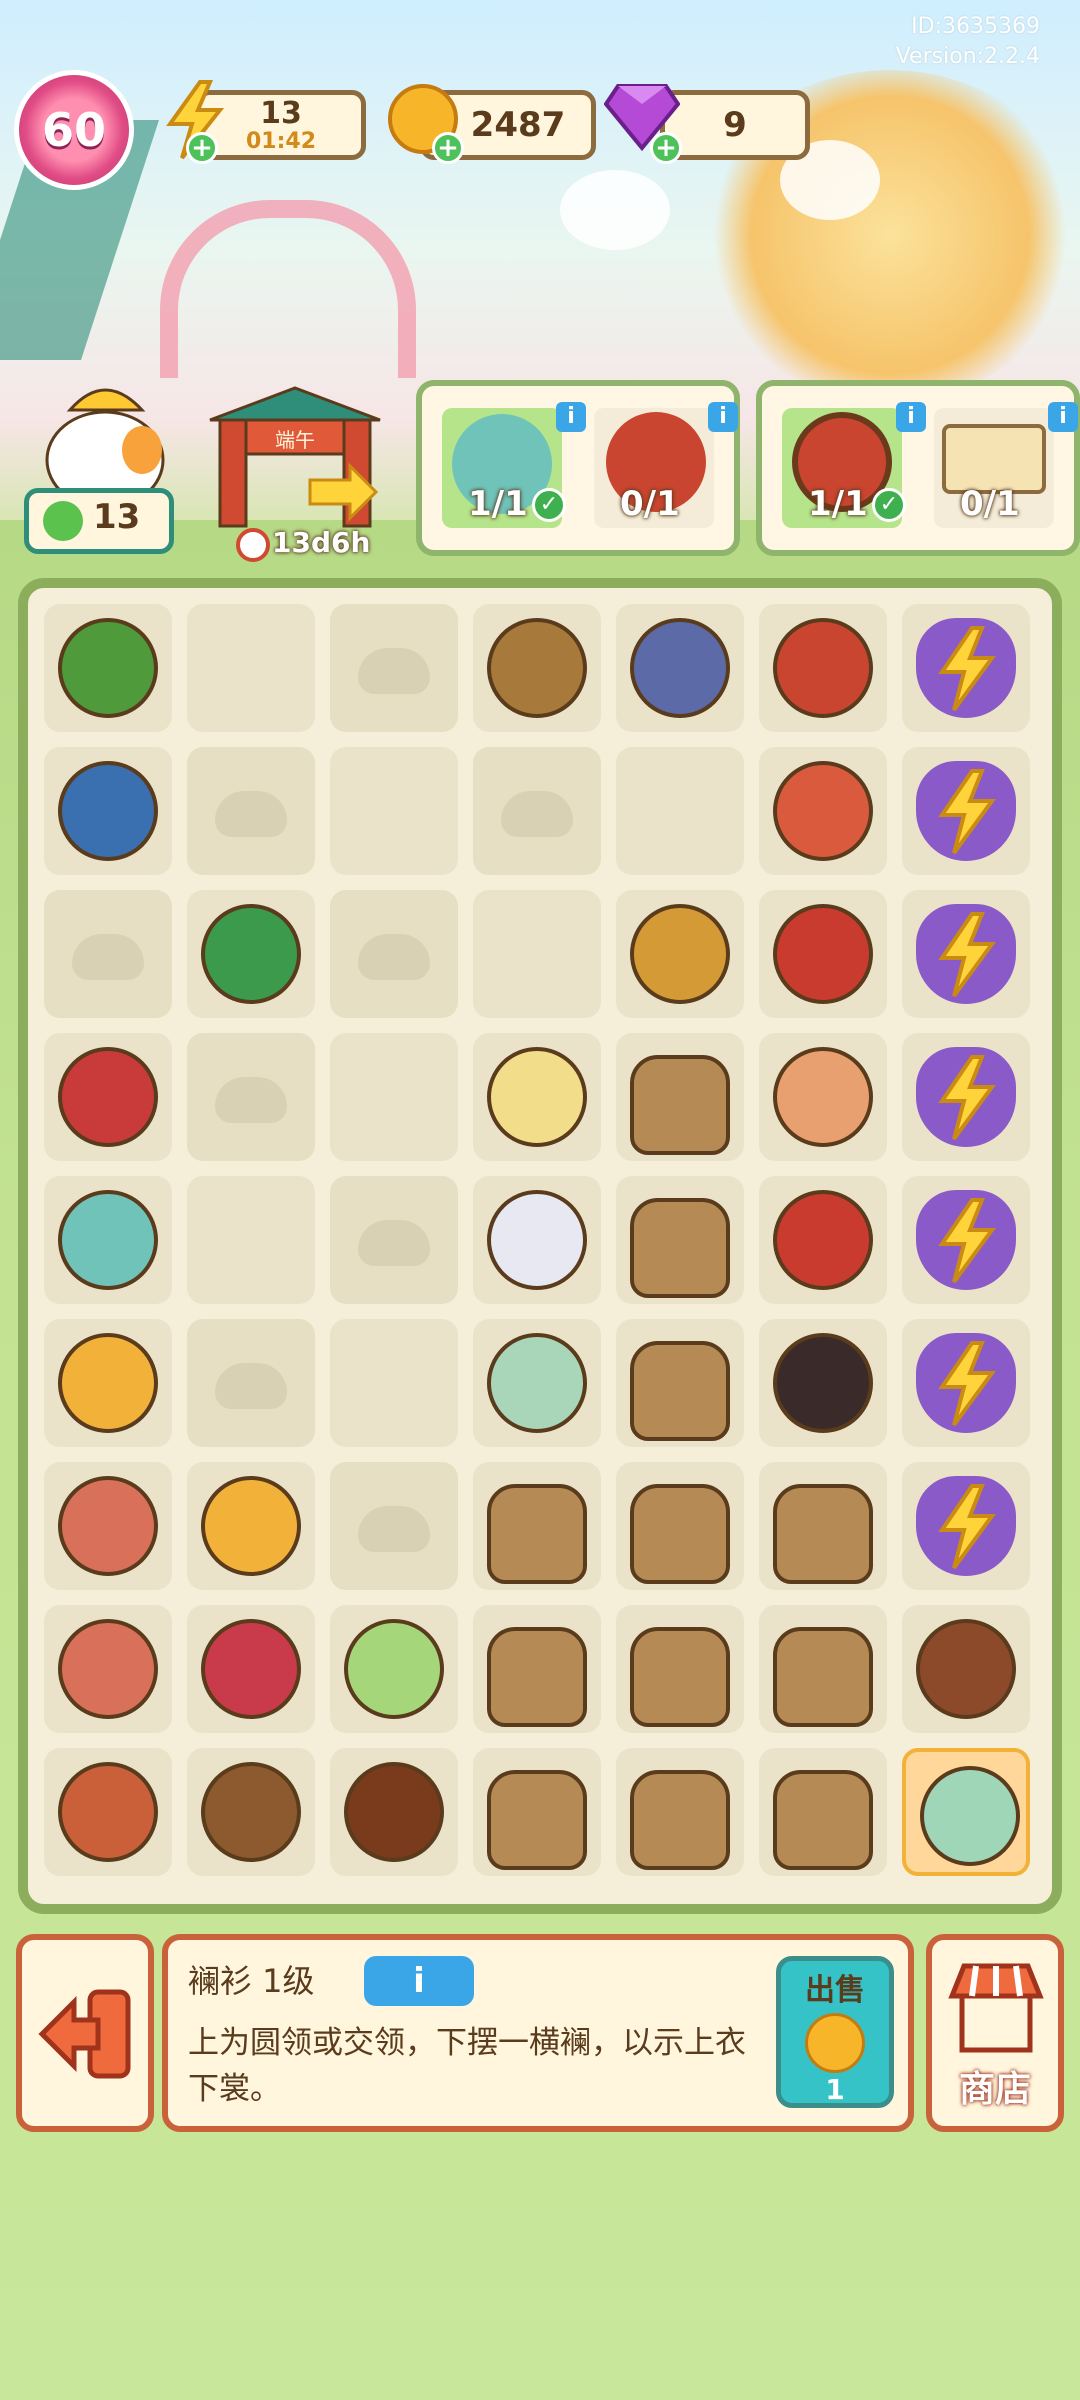 The height and width of the screenshot is (2400, 1080). Describe the element at coordinates (288, 289) in the screenshot. I see `bridge-decoration` at that location.